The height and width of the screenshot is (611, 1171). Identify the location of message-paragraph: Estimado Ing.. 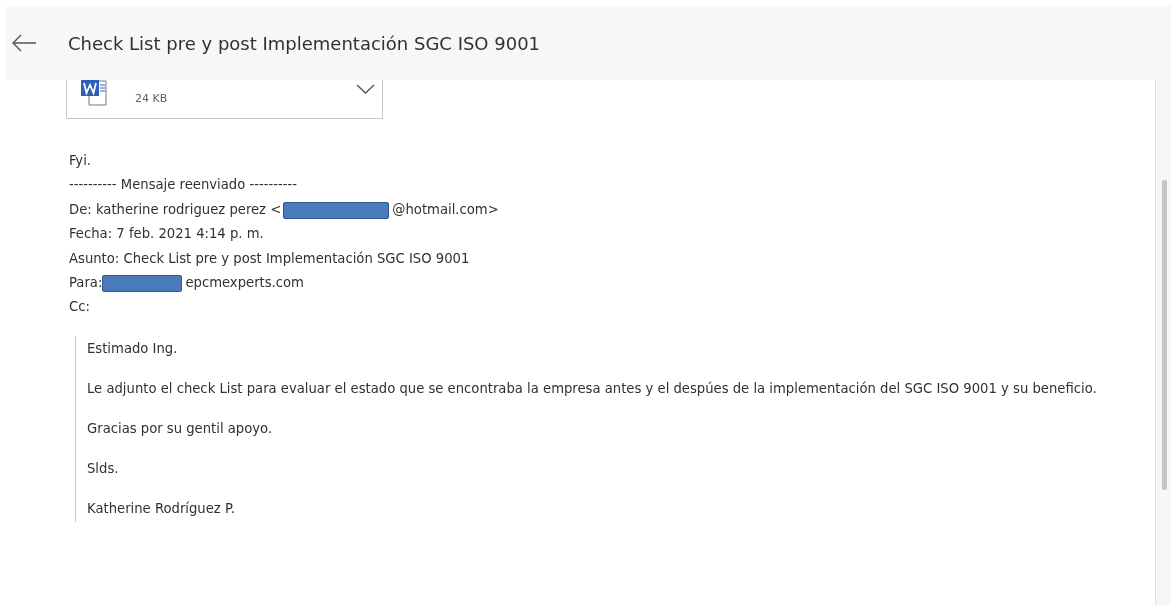
(133, 348).